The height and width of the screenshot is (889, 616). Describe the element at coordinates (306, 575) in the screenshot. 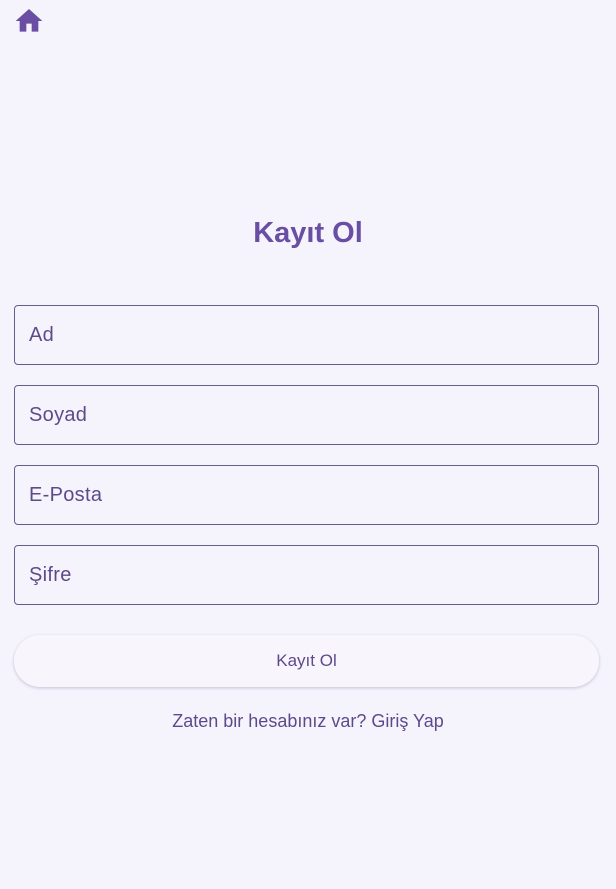

I see `password-field` at that location.